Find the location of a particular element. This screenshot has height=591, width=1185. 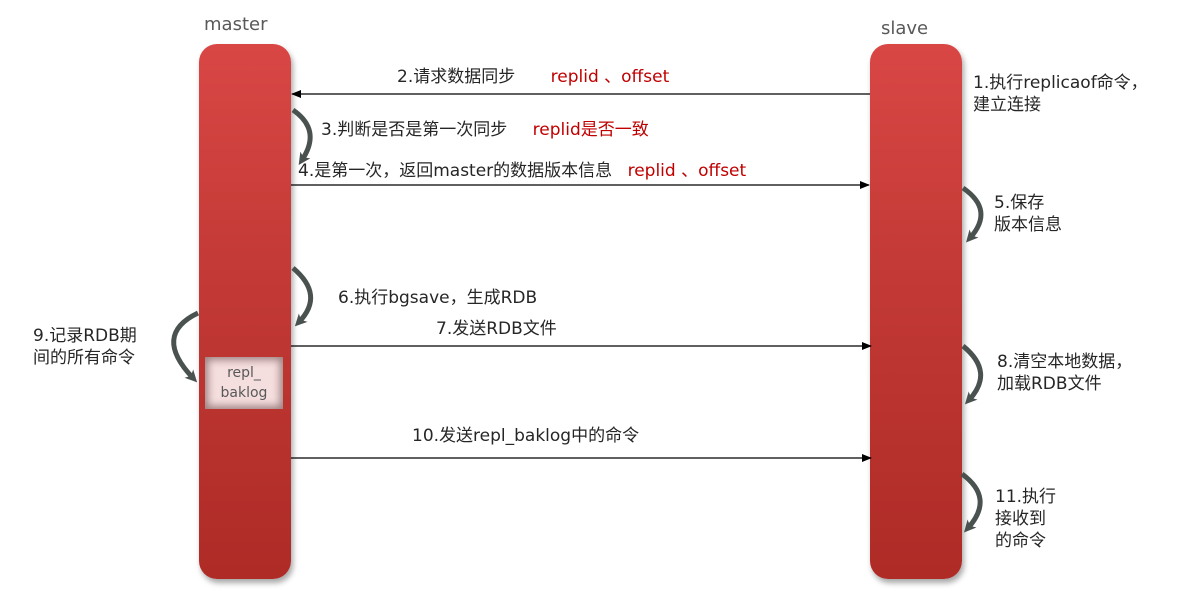

step2-label: 2.请求数据同步 replid 、offset is located at coordinates (533, 77).